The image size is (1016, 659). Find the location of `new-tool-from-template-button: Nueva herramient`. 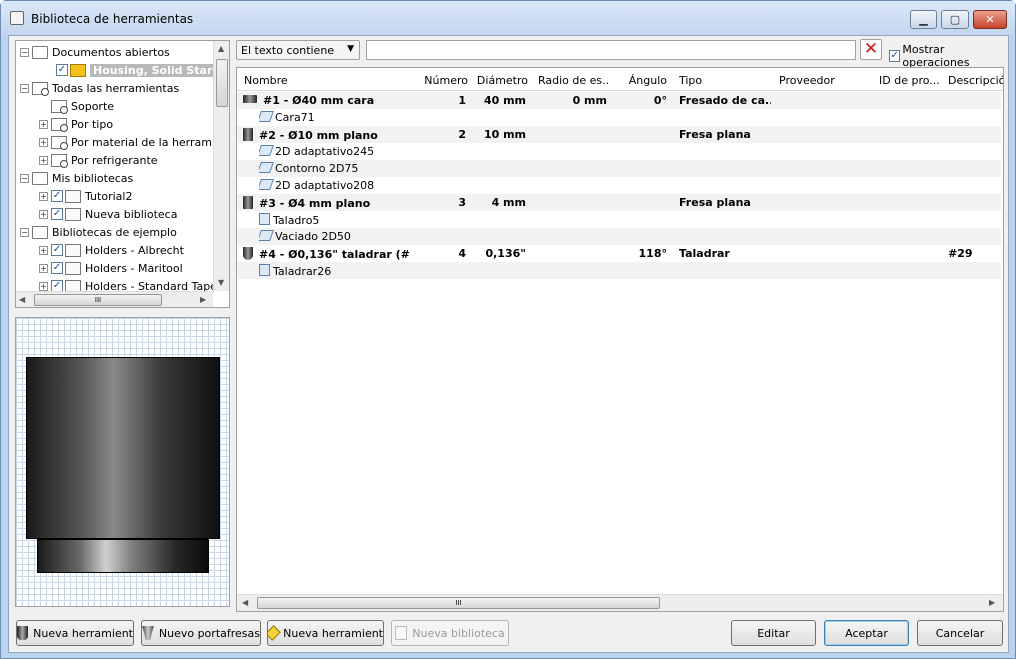

new-tool-from-template-button: Nueva herramient is located at coordinates (325, 633).